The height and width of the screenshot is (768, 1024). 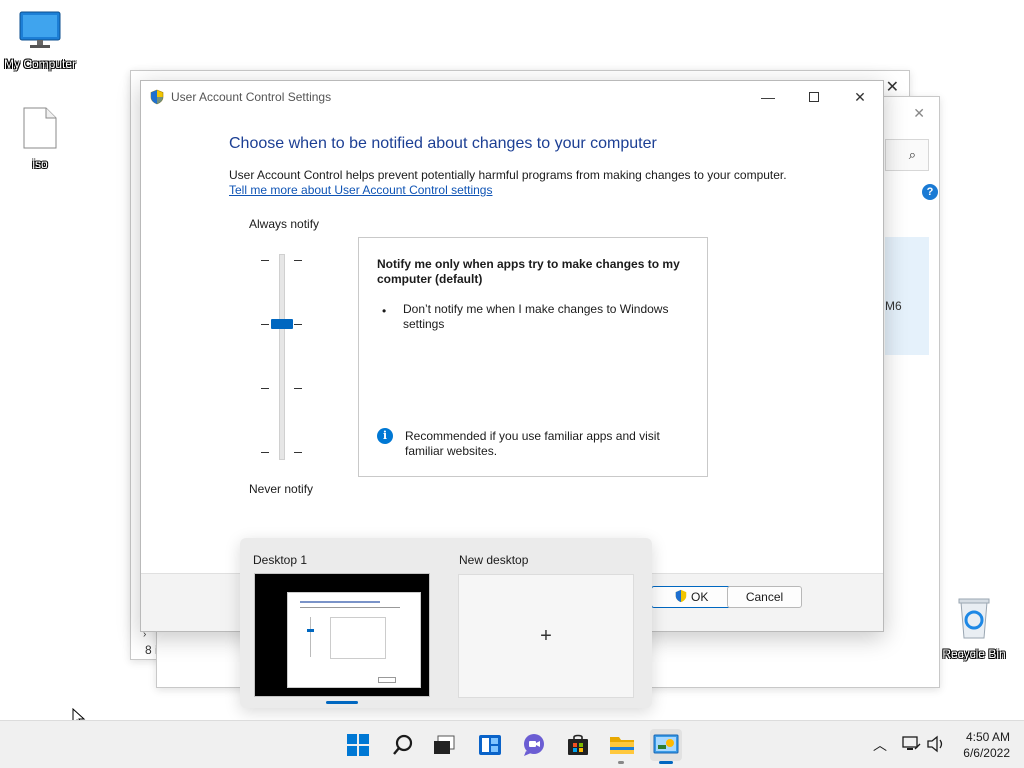 What do you see at coordinates (986, 745) in the screenshot?
I see `clock: 4:50 AM 6/6/2022` at bounding box center [986, 745].